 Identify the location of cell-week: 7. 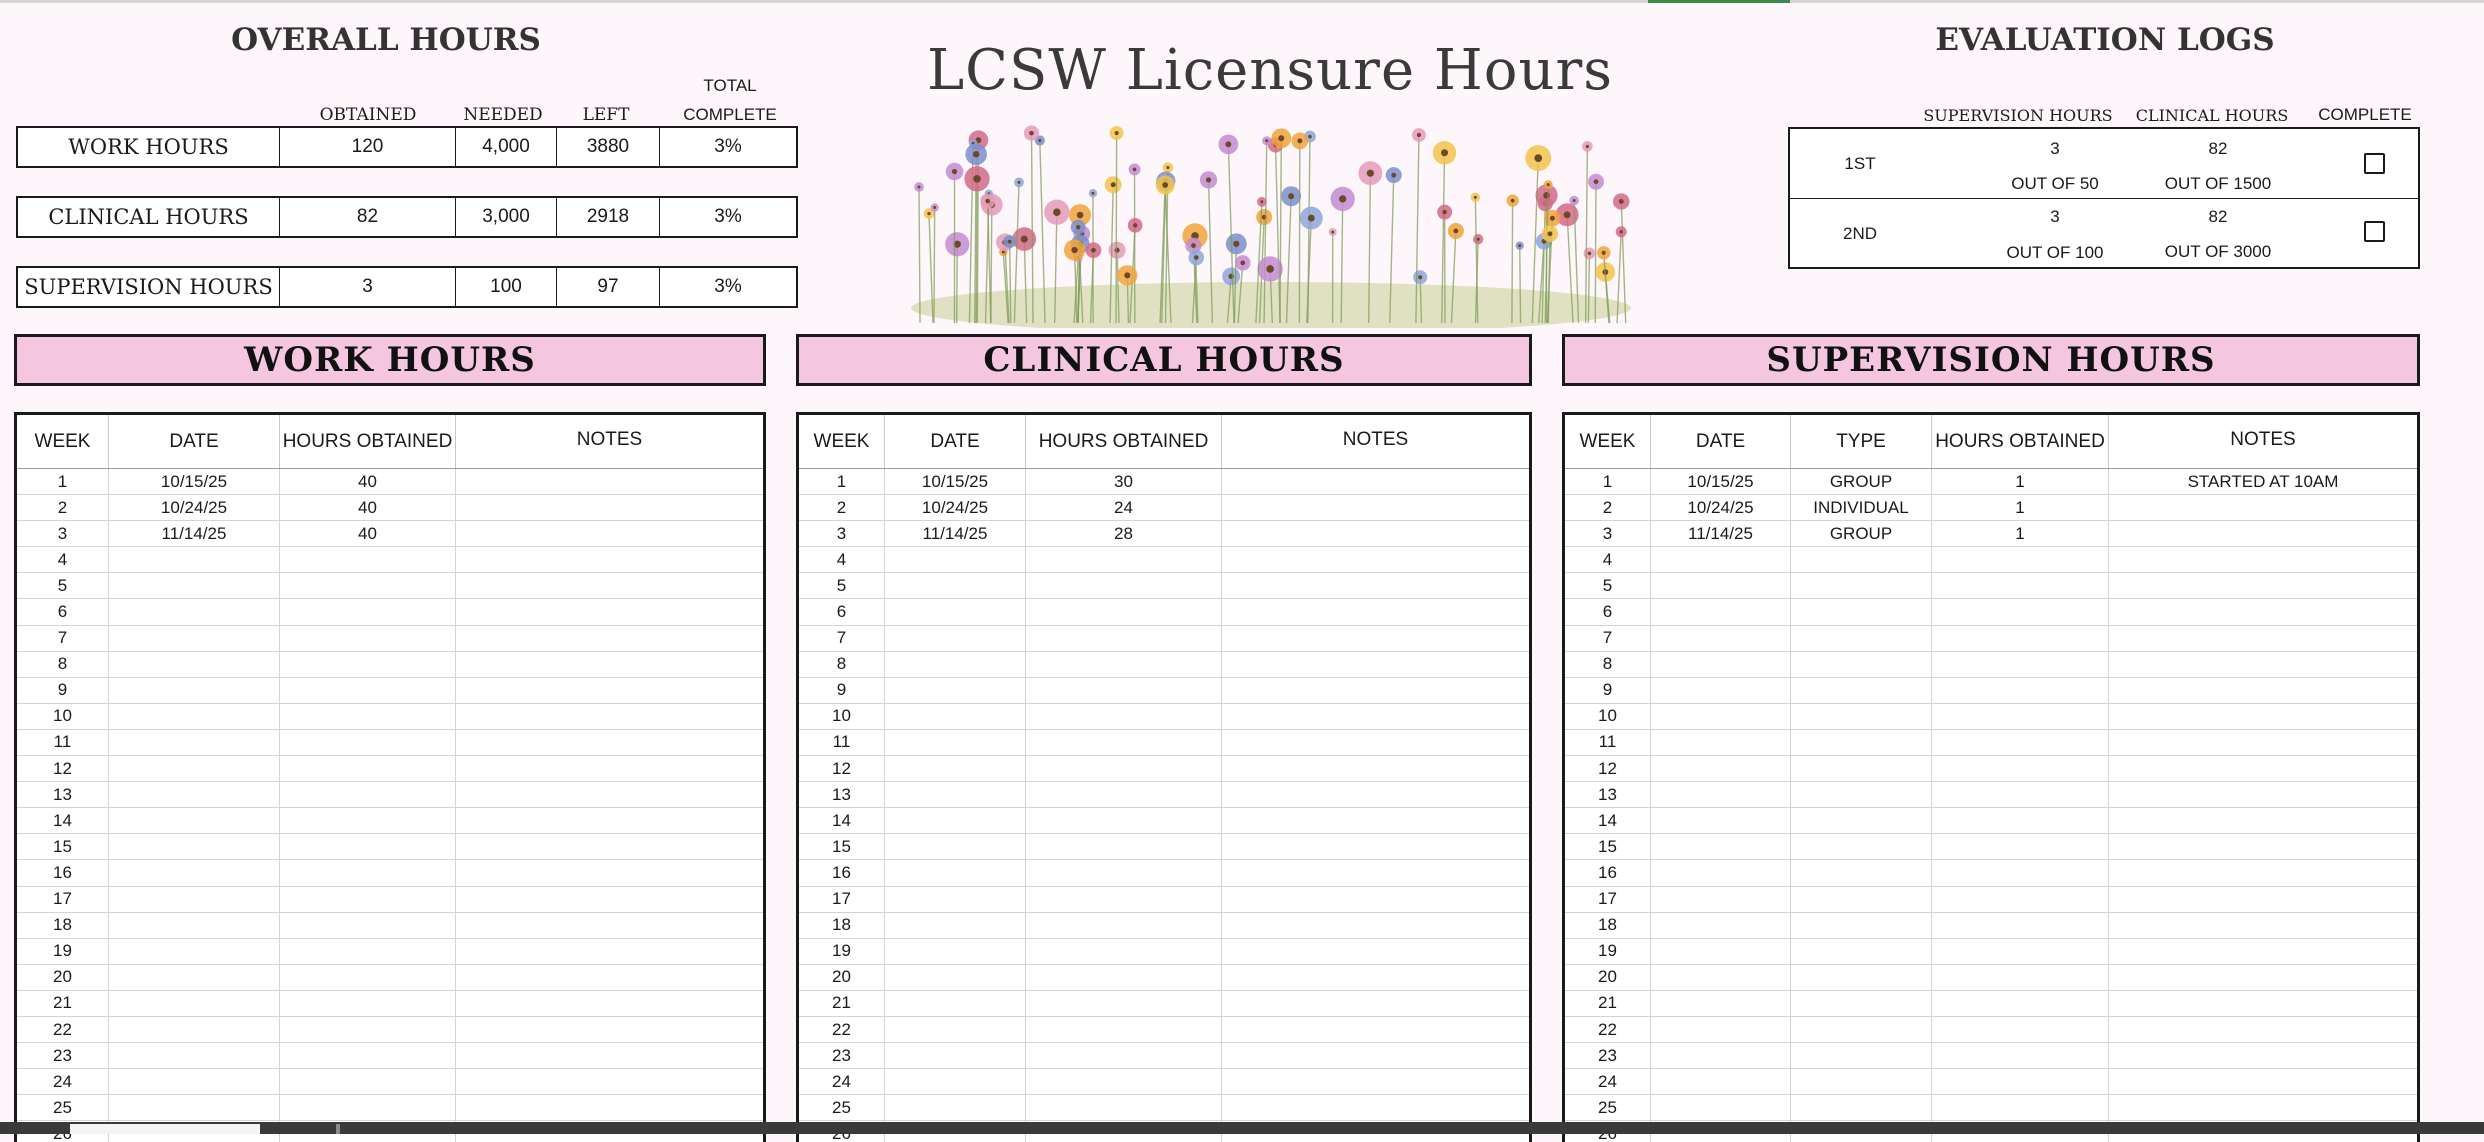
(842, 638).